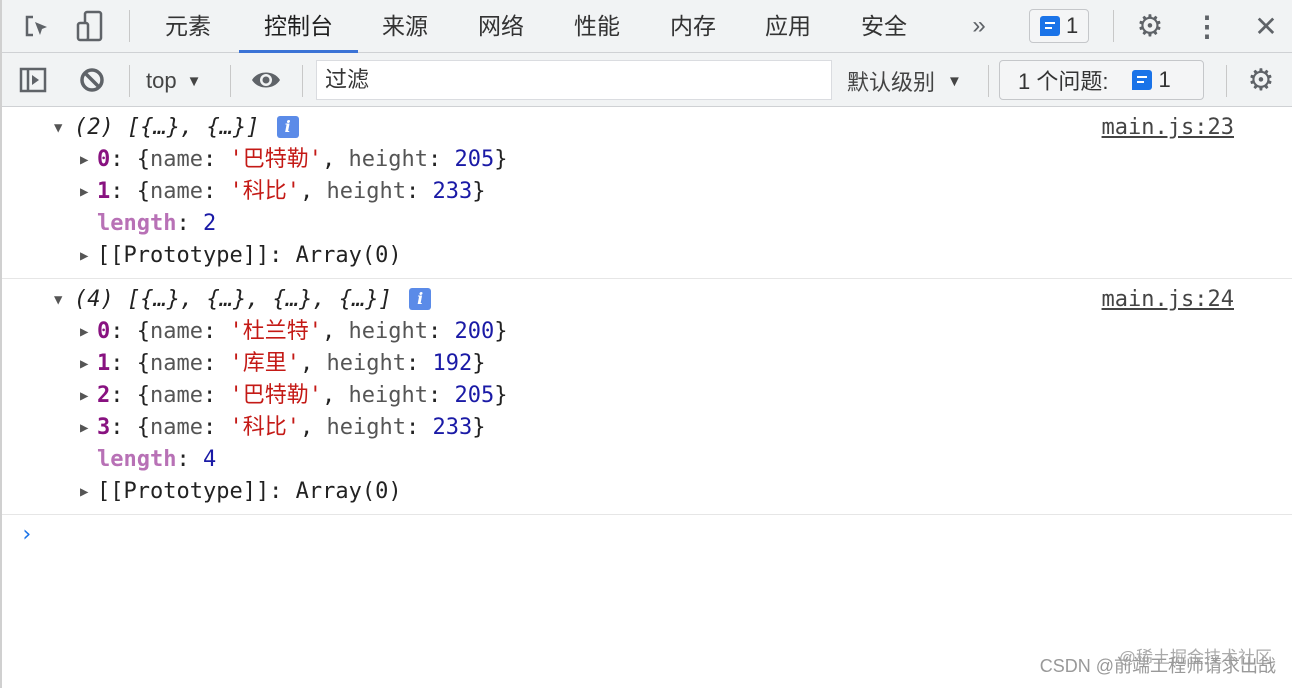  Describe the element at coordinates (33, 80) in the screenshot. I see `sidebar-toggle-icon` at that location.